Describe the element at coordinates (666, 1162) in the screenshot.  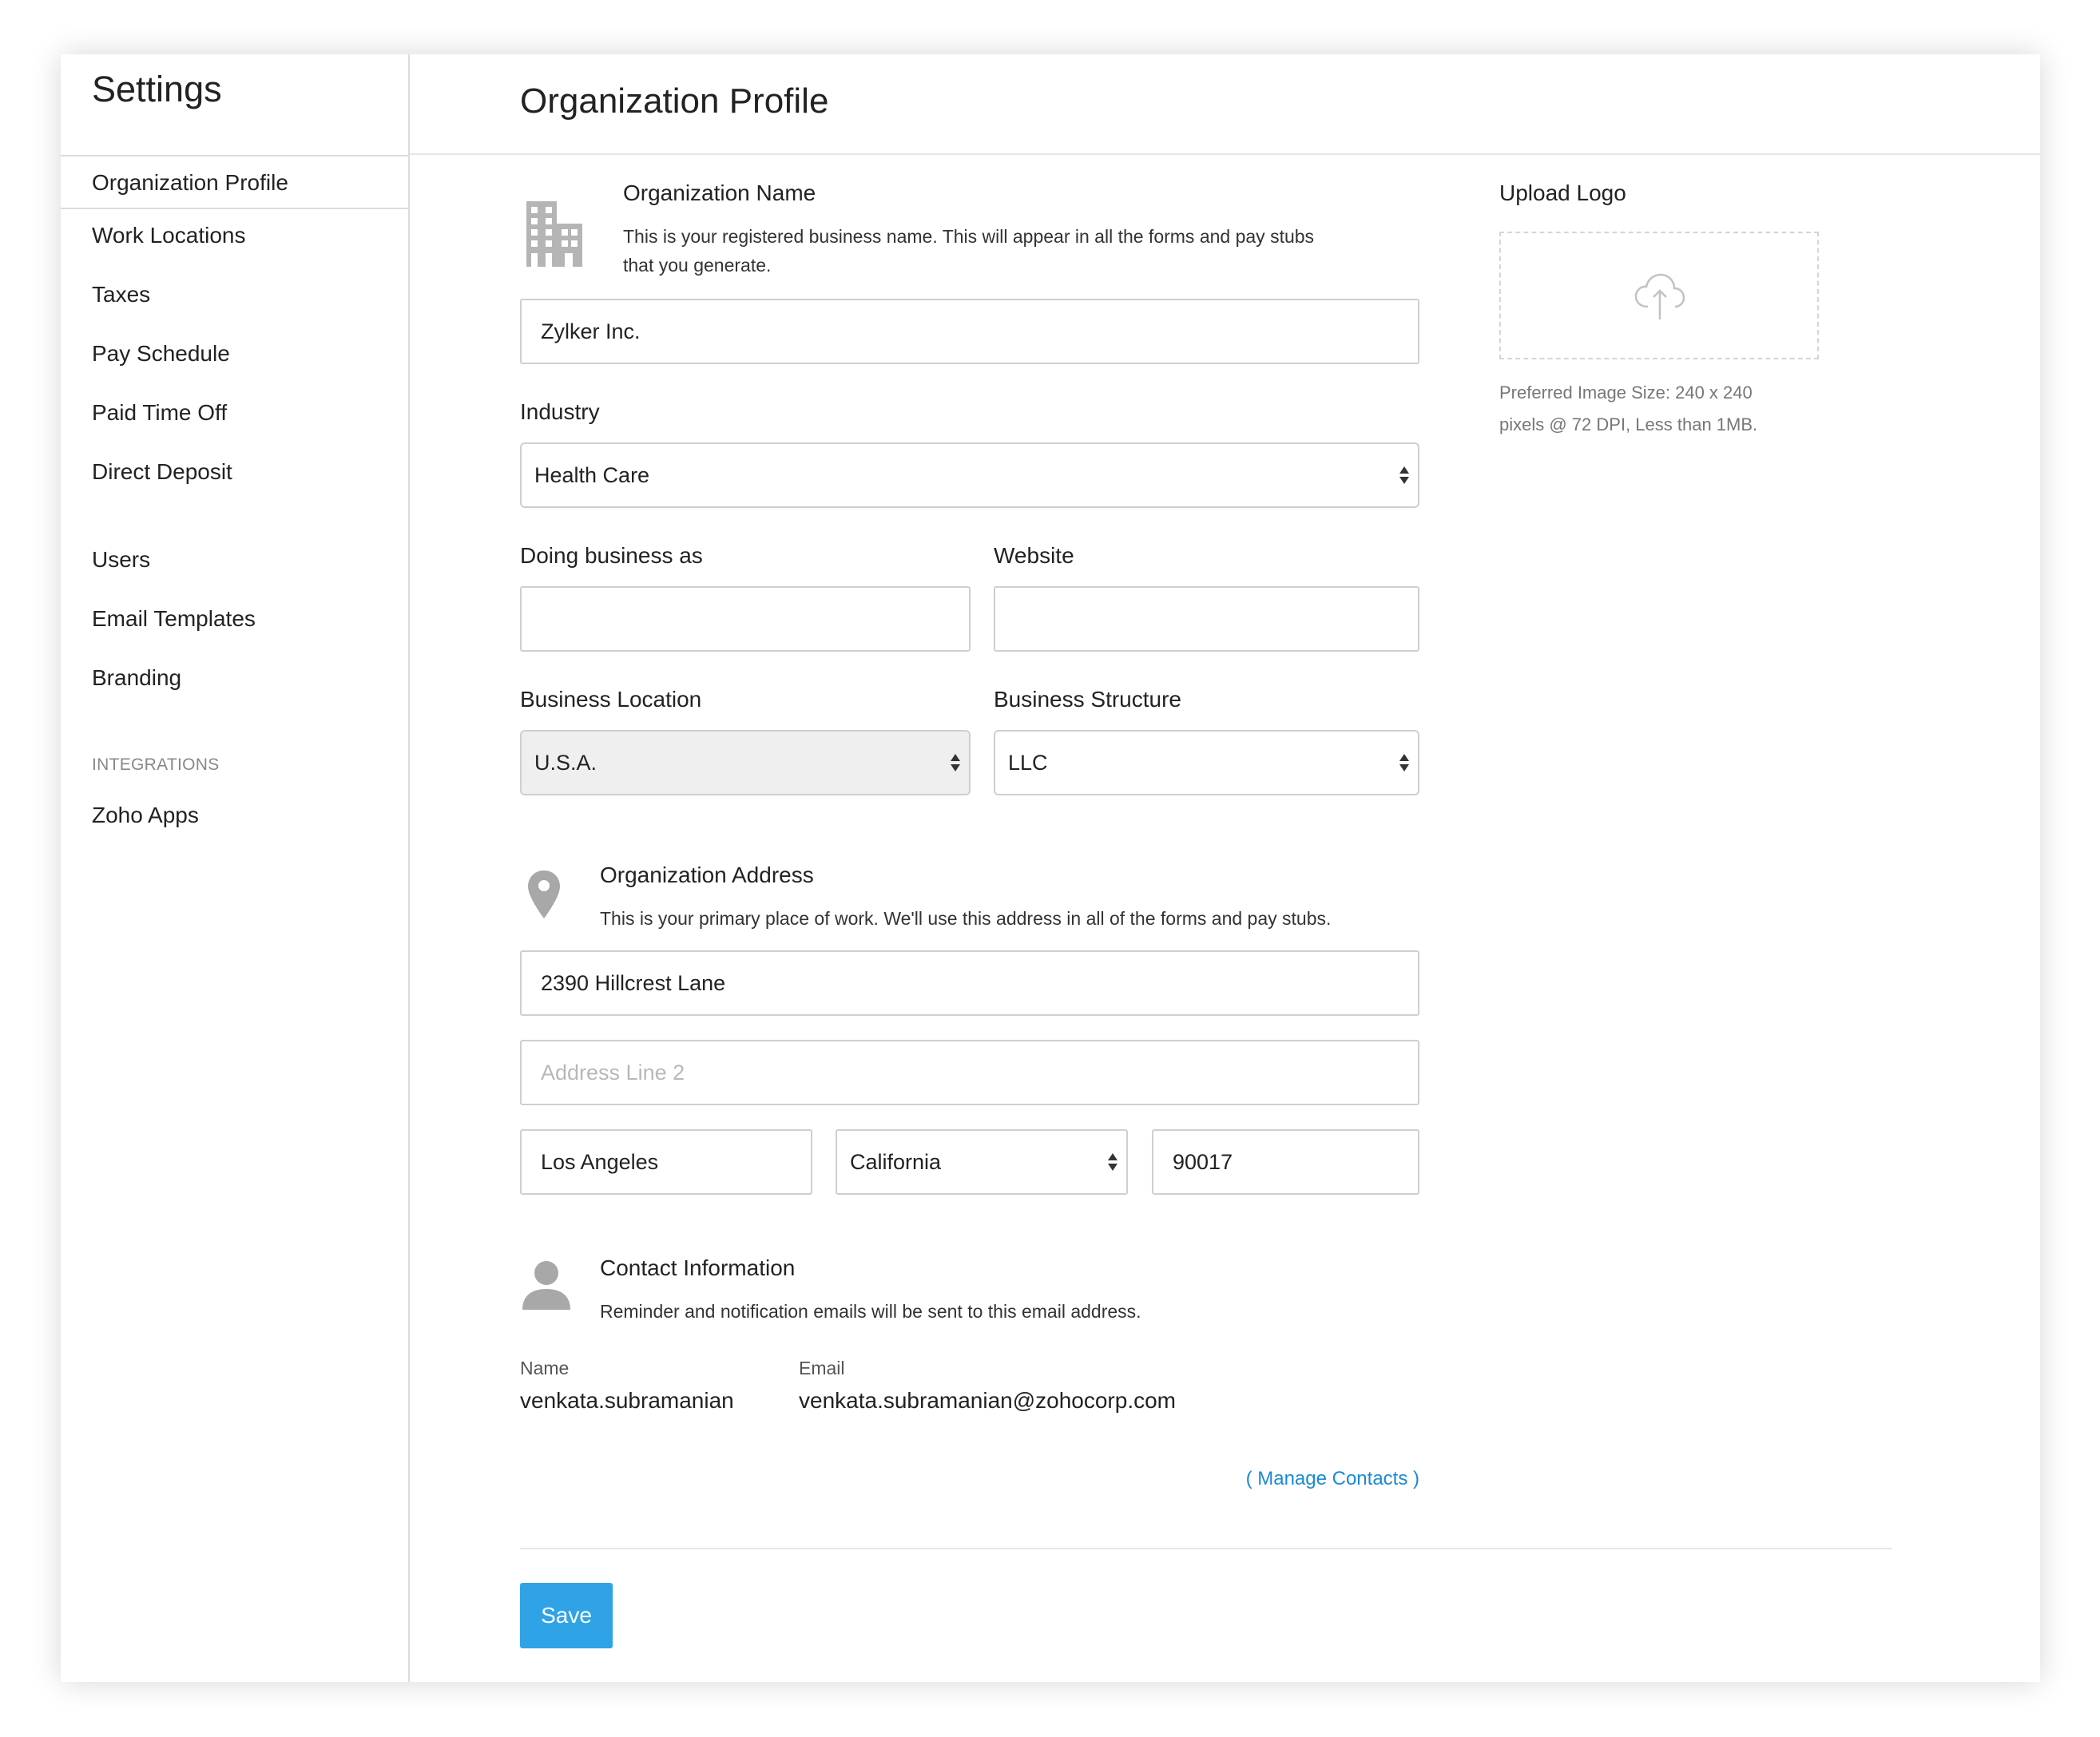
I see `city-input` at that location.